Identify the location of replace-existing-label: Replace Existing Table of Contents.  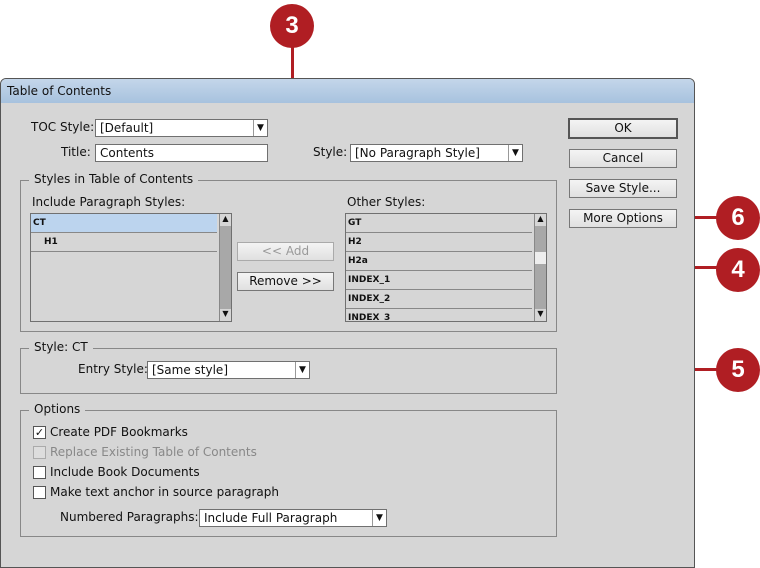
(153, 452).